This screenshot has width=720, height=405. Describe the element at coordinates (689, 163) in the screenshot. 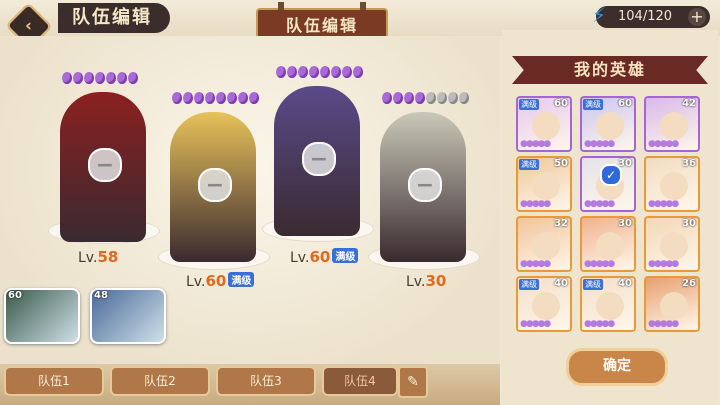

I see `hero-card-level: 36` at that location.